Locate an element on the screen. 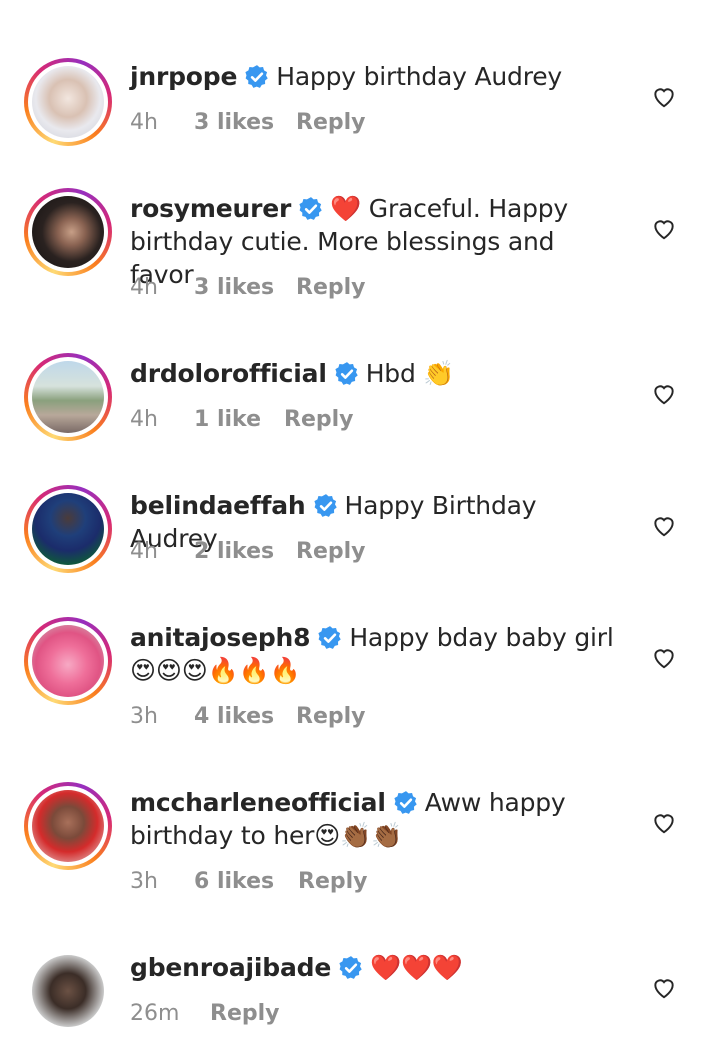 This screenshot has width=720, height=1041. comment-meta: 3h 6 likes Reply is located at coordinates (249, 881).